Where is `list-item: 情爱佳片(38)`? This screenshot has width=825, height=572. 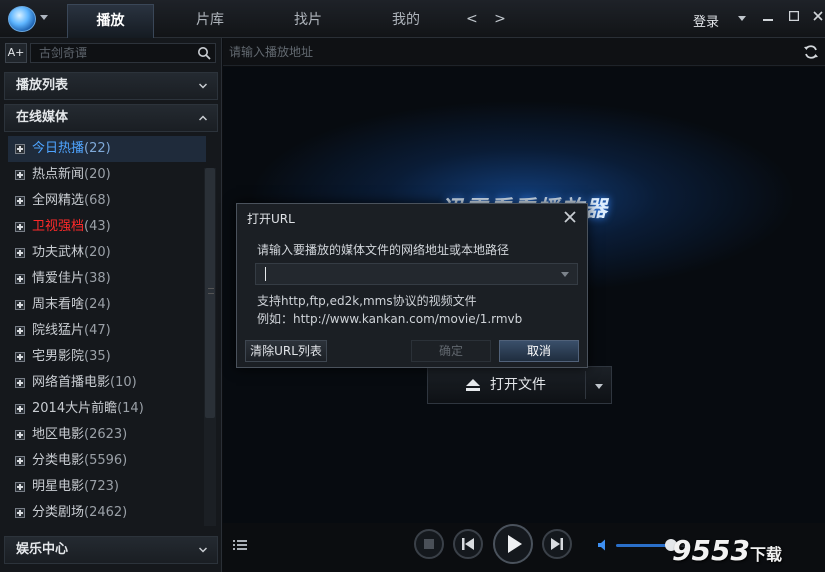 list-item: 情爱佳片(38) is located at coordinates (107, 279).